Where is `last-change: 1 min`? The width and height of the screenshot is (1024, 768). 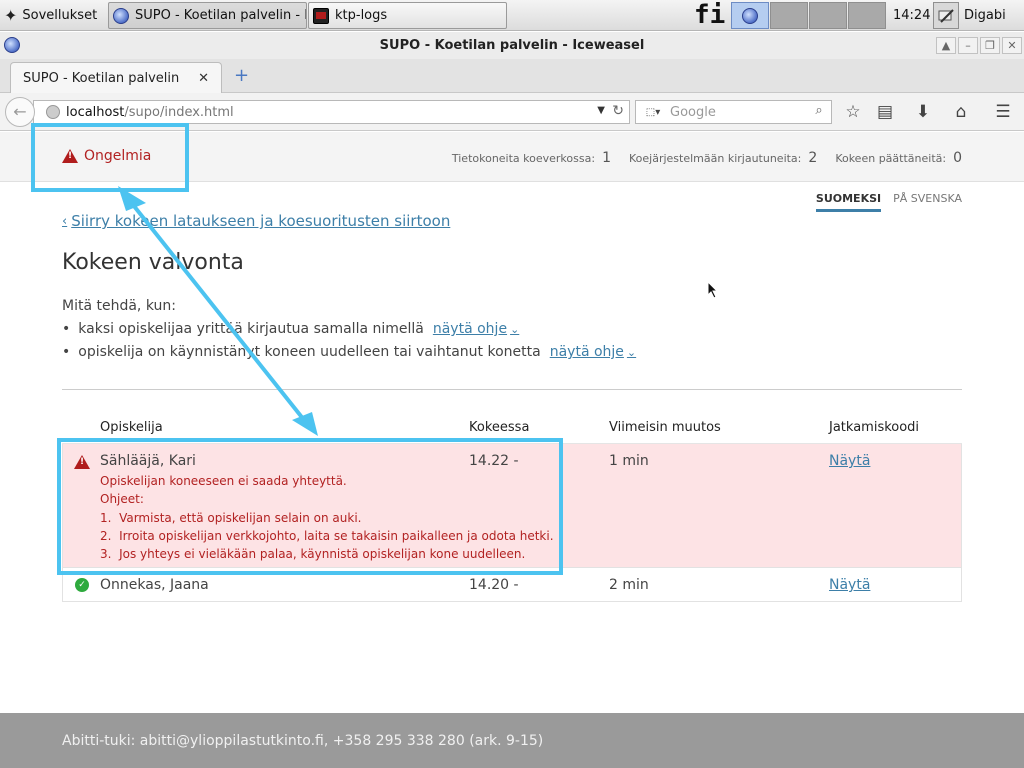
last-change: 1 min is located at coordinates (629, 461).